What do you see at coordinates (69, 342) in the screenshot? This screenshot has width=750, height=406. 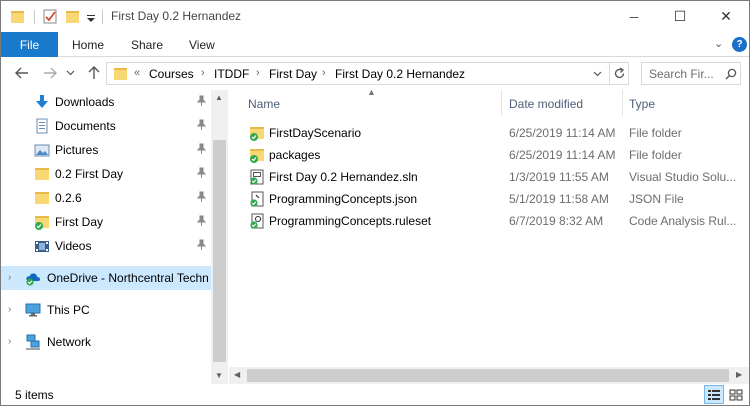 I see `sidebar-item-label: Network` at bounding box center [69, 342].